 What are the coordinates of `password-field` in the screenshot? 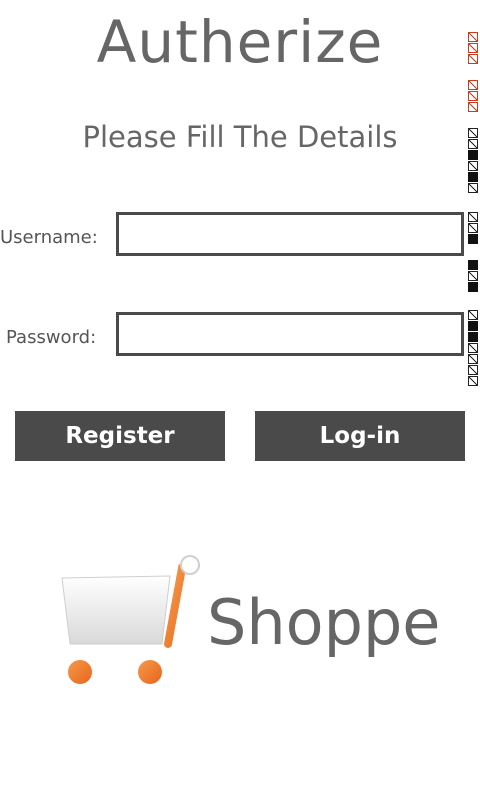 It's located at (290, 334).